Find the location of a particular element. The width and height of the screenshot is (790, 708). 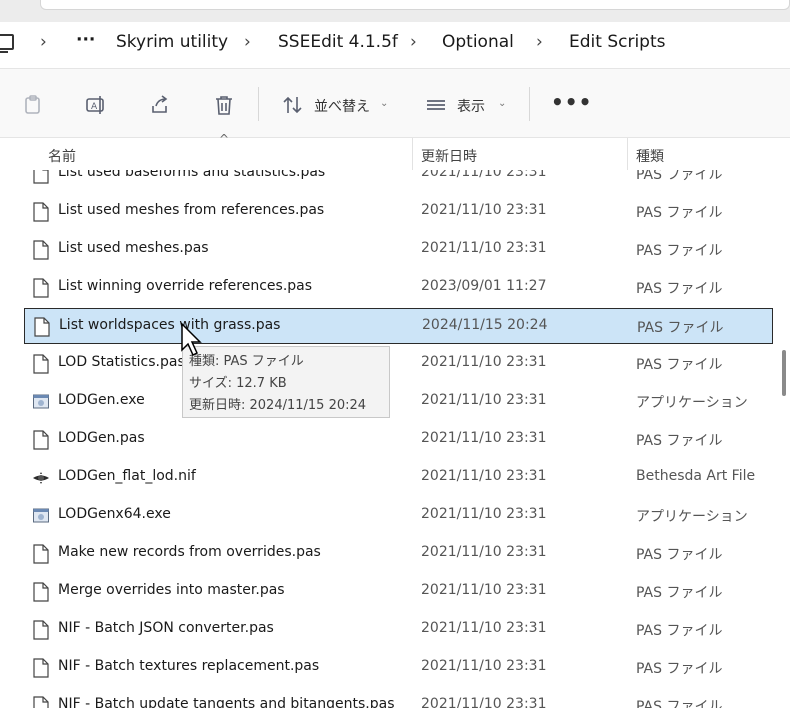

file-name: List used meshes.pas is located at coordinates (133, 248).